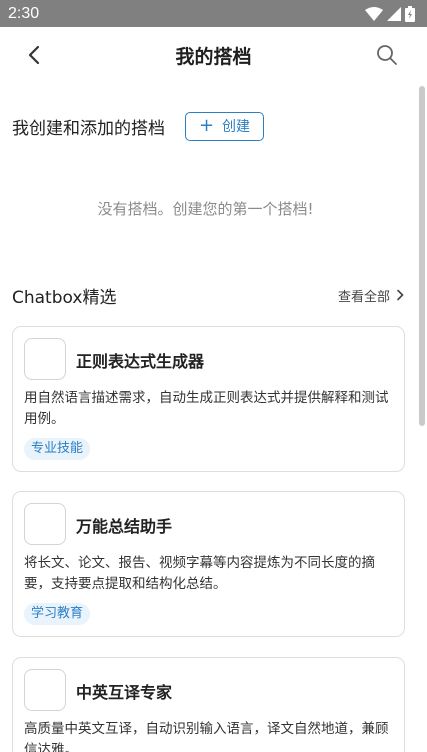 The height and width of the screenshot is (752, 427). What do you see at coordinates (64, 297) in the screenshot?
I see `featured-title: Chatbox精选` at bounding box center [64, 297].